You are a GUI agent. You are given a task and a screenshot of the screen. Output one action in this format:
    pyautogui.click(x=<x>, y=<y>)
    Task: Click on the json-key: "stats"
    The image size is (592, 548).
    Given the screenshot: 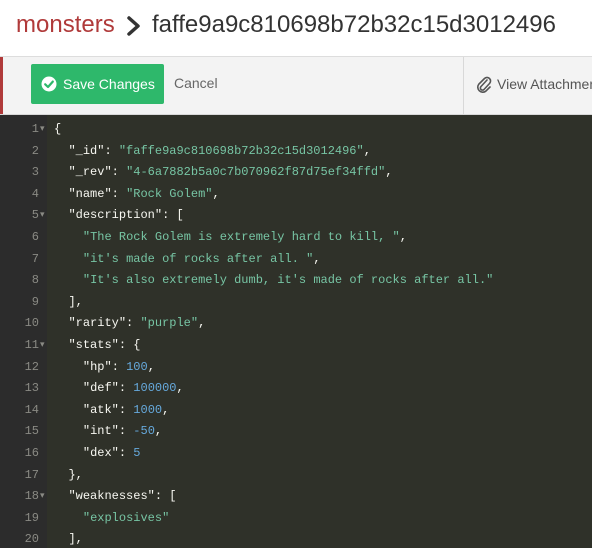 What is the action you would take?
    pyautogui.click(x=93, y=345)
    